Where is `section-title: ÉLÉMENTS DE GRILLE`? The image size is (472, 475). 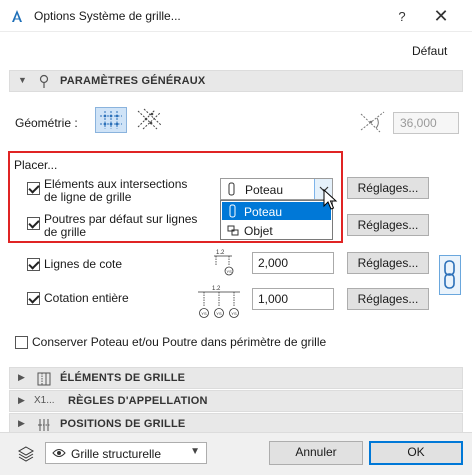
section-title: ÉLÉMENTS DE GRILLE is located at coordinates (123, 378).